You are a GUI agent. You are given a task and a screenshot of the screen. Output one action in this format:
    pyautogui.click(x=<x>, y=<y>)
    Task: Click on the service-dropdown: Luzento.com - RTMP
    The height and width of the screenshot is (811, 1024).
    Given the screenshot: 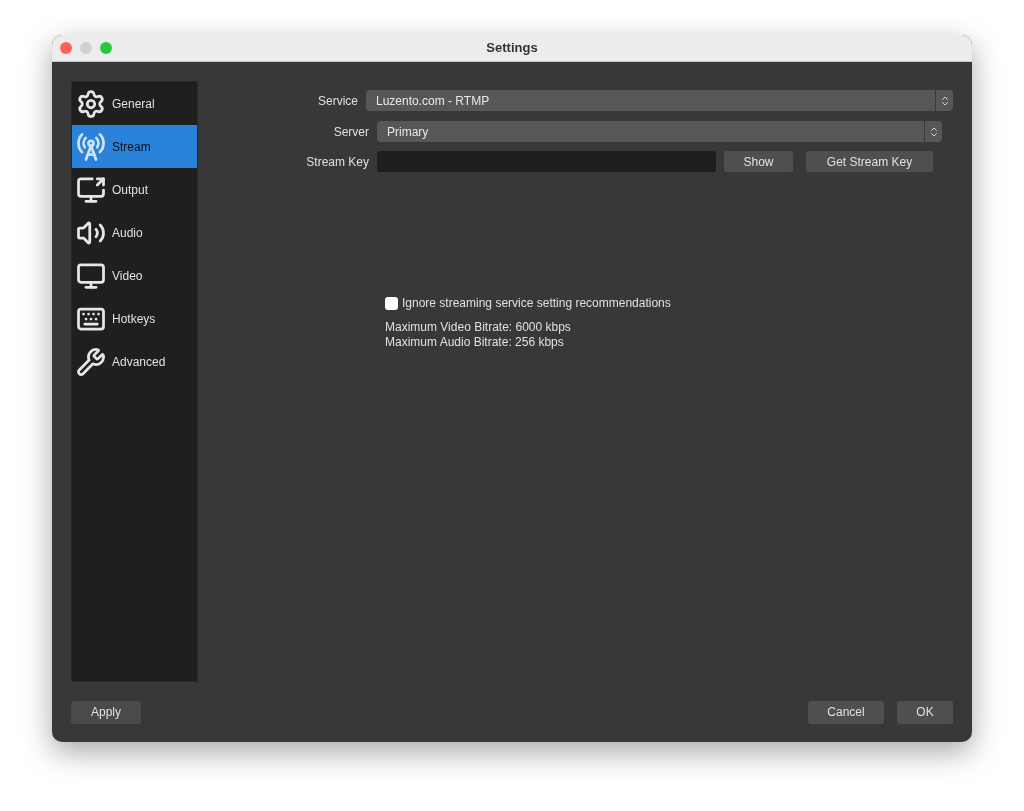 What is the action you would take?
    pyautogui.click(x=659, y=100)
    